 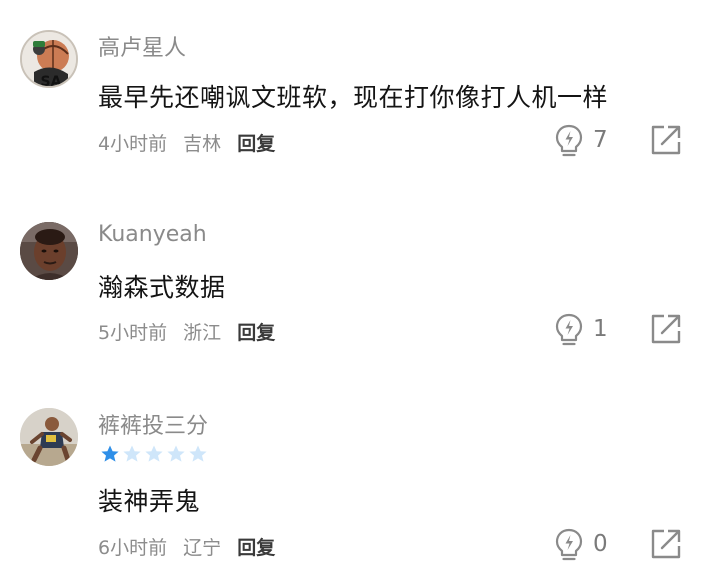 I want to click on avatar: SA, so click(x=49, y=59).